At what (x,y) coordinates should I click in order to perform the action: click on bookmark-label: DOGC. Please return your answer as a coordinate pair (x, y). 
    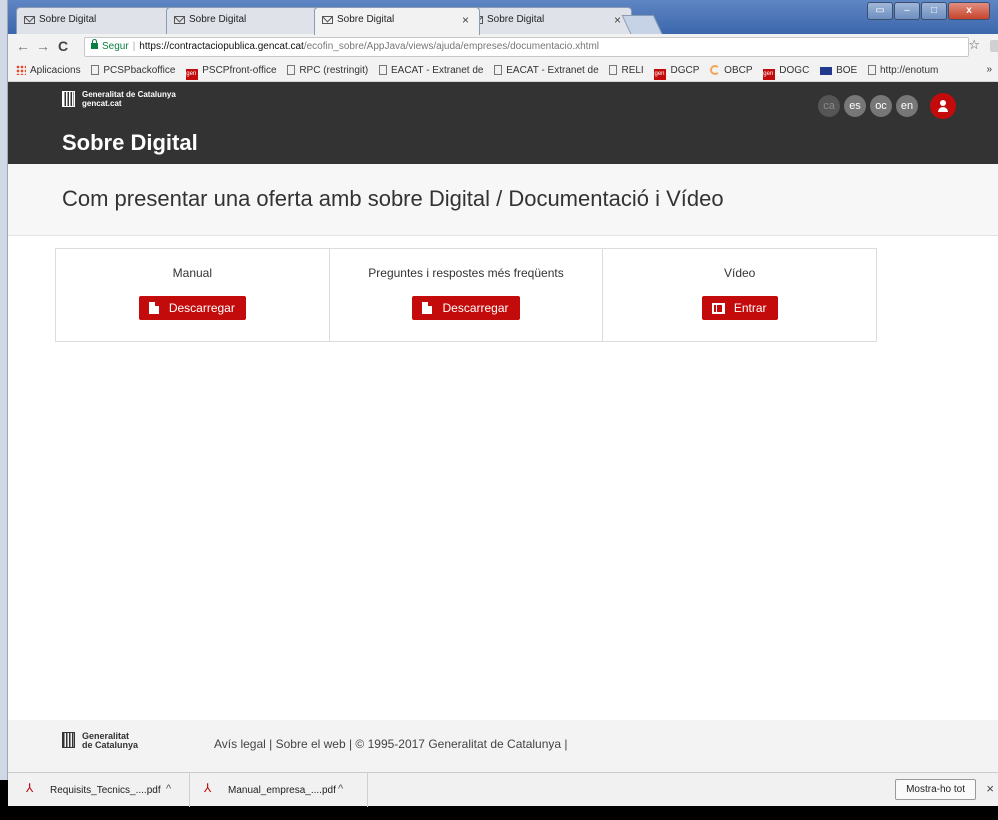
    Looking at the image, I should click on (794, 70).